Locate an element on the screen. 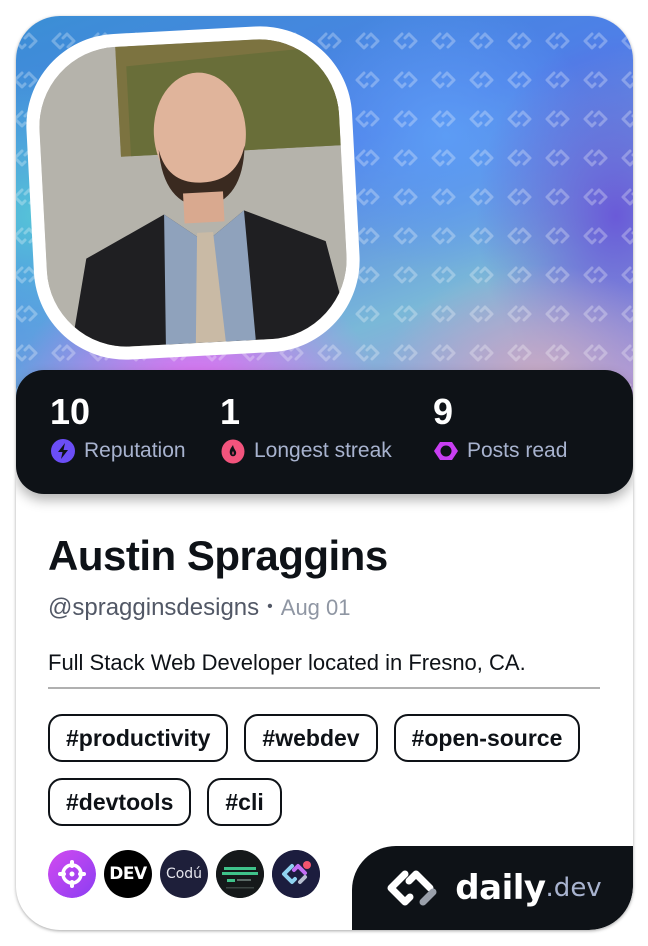 The height and width of the screenshot is (946, 648). daily-dev-icon is located at coordinates (296, 874).